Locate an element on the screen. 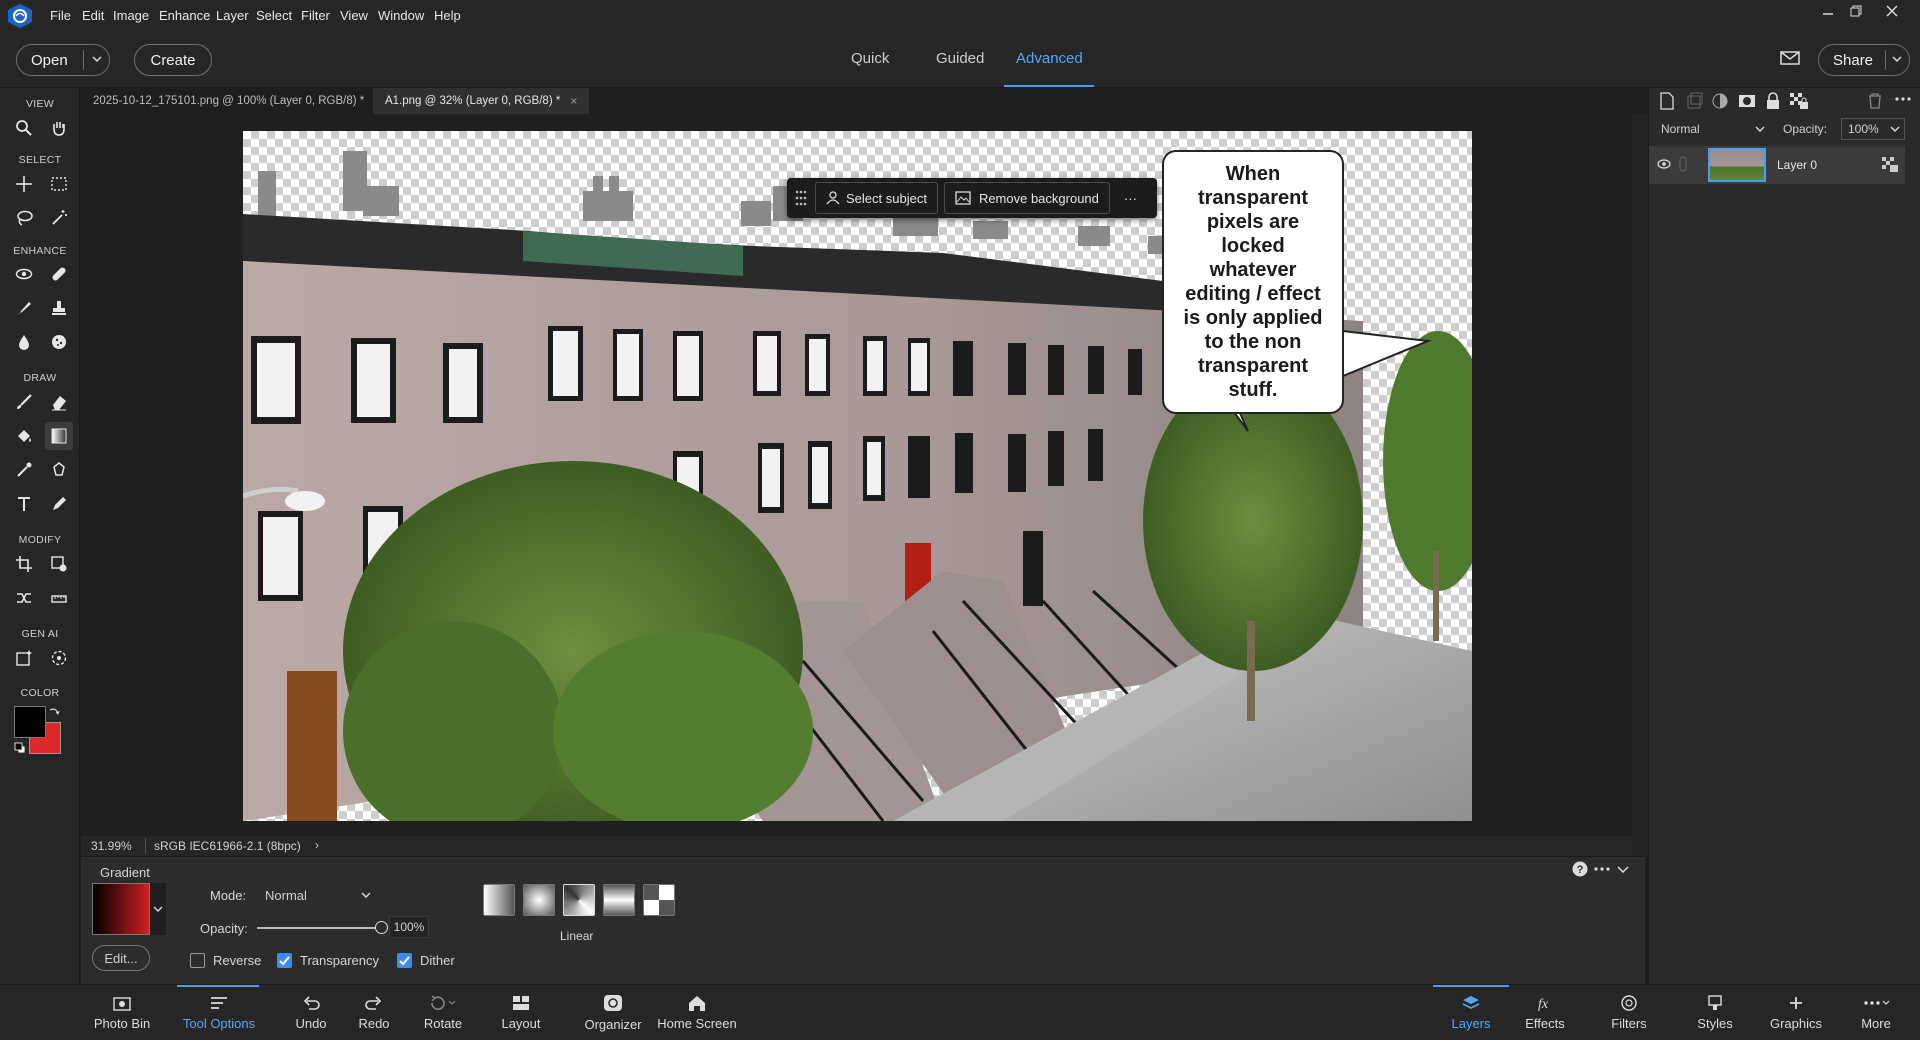  gradient-picker-dropdown is located at coordinates (158, 909).